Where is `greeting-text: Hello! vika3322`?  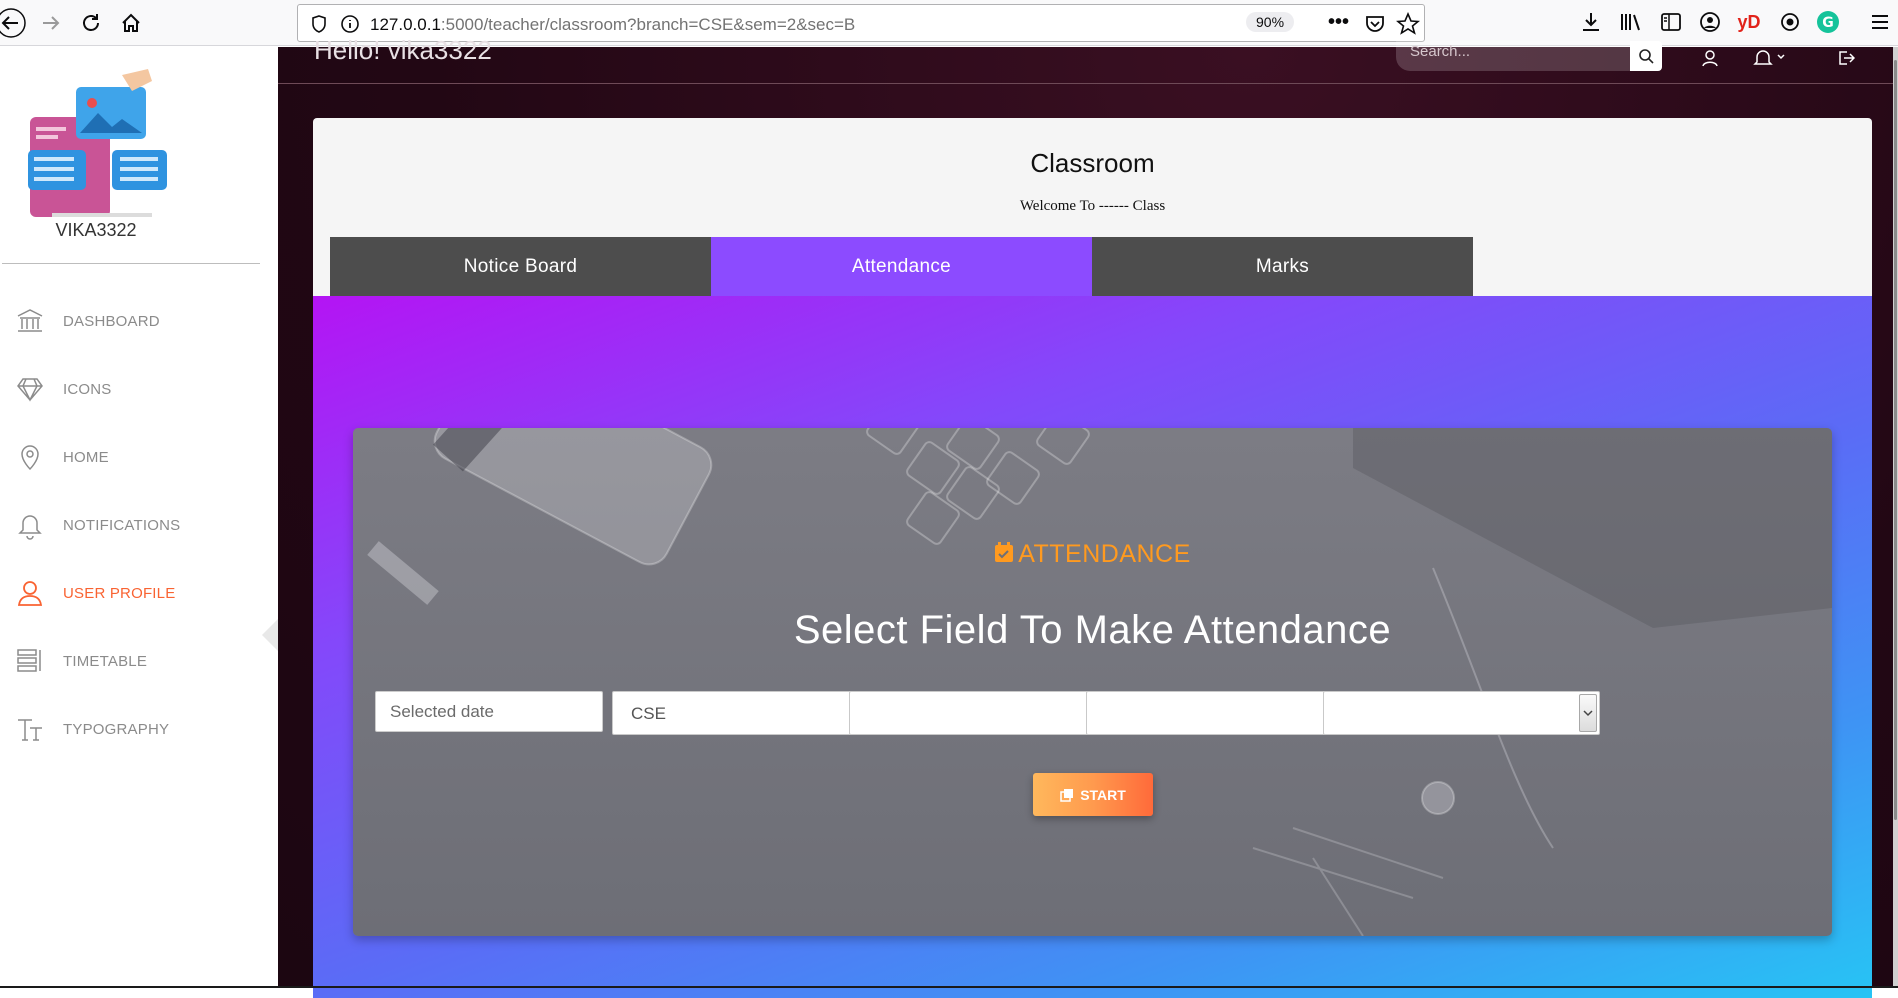 greeting-text: Hello! vika3322 is located at coordinates (403, 50).